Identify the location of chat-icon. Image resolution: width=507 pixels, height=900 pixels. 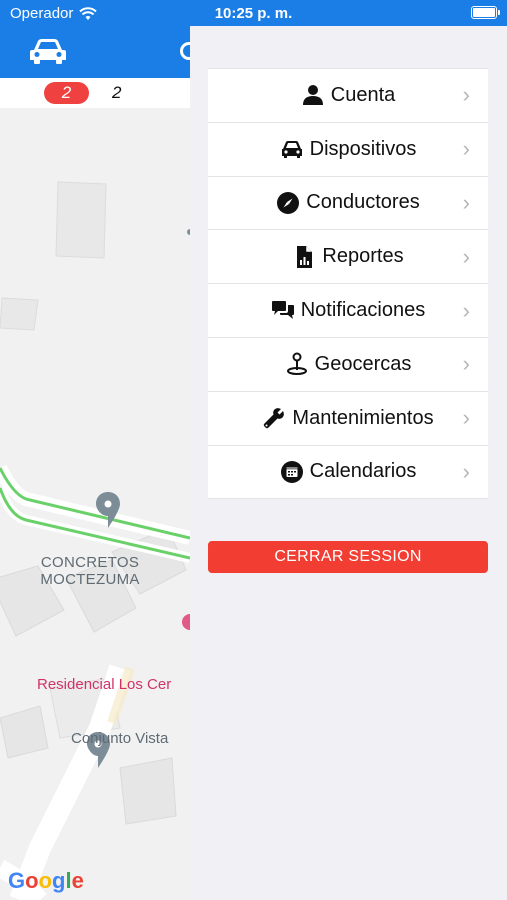
(282, 309).